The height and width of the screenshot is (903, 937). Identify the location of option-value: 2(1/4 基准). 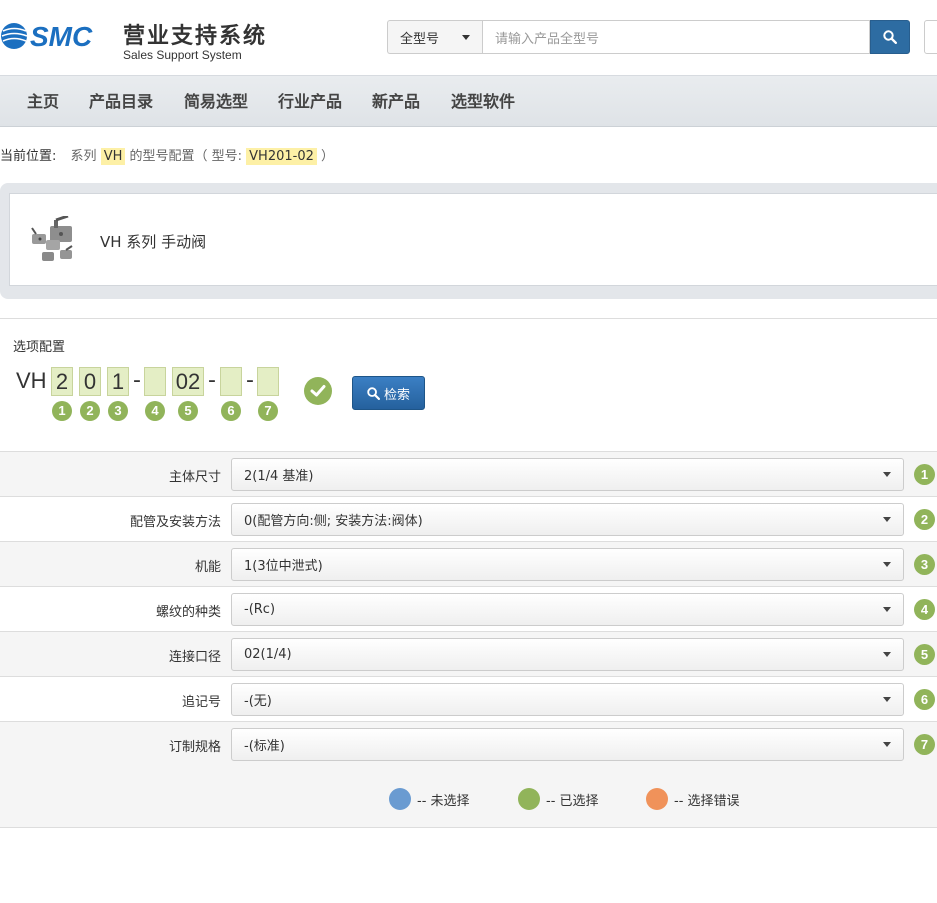
(279, 476).